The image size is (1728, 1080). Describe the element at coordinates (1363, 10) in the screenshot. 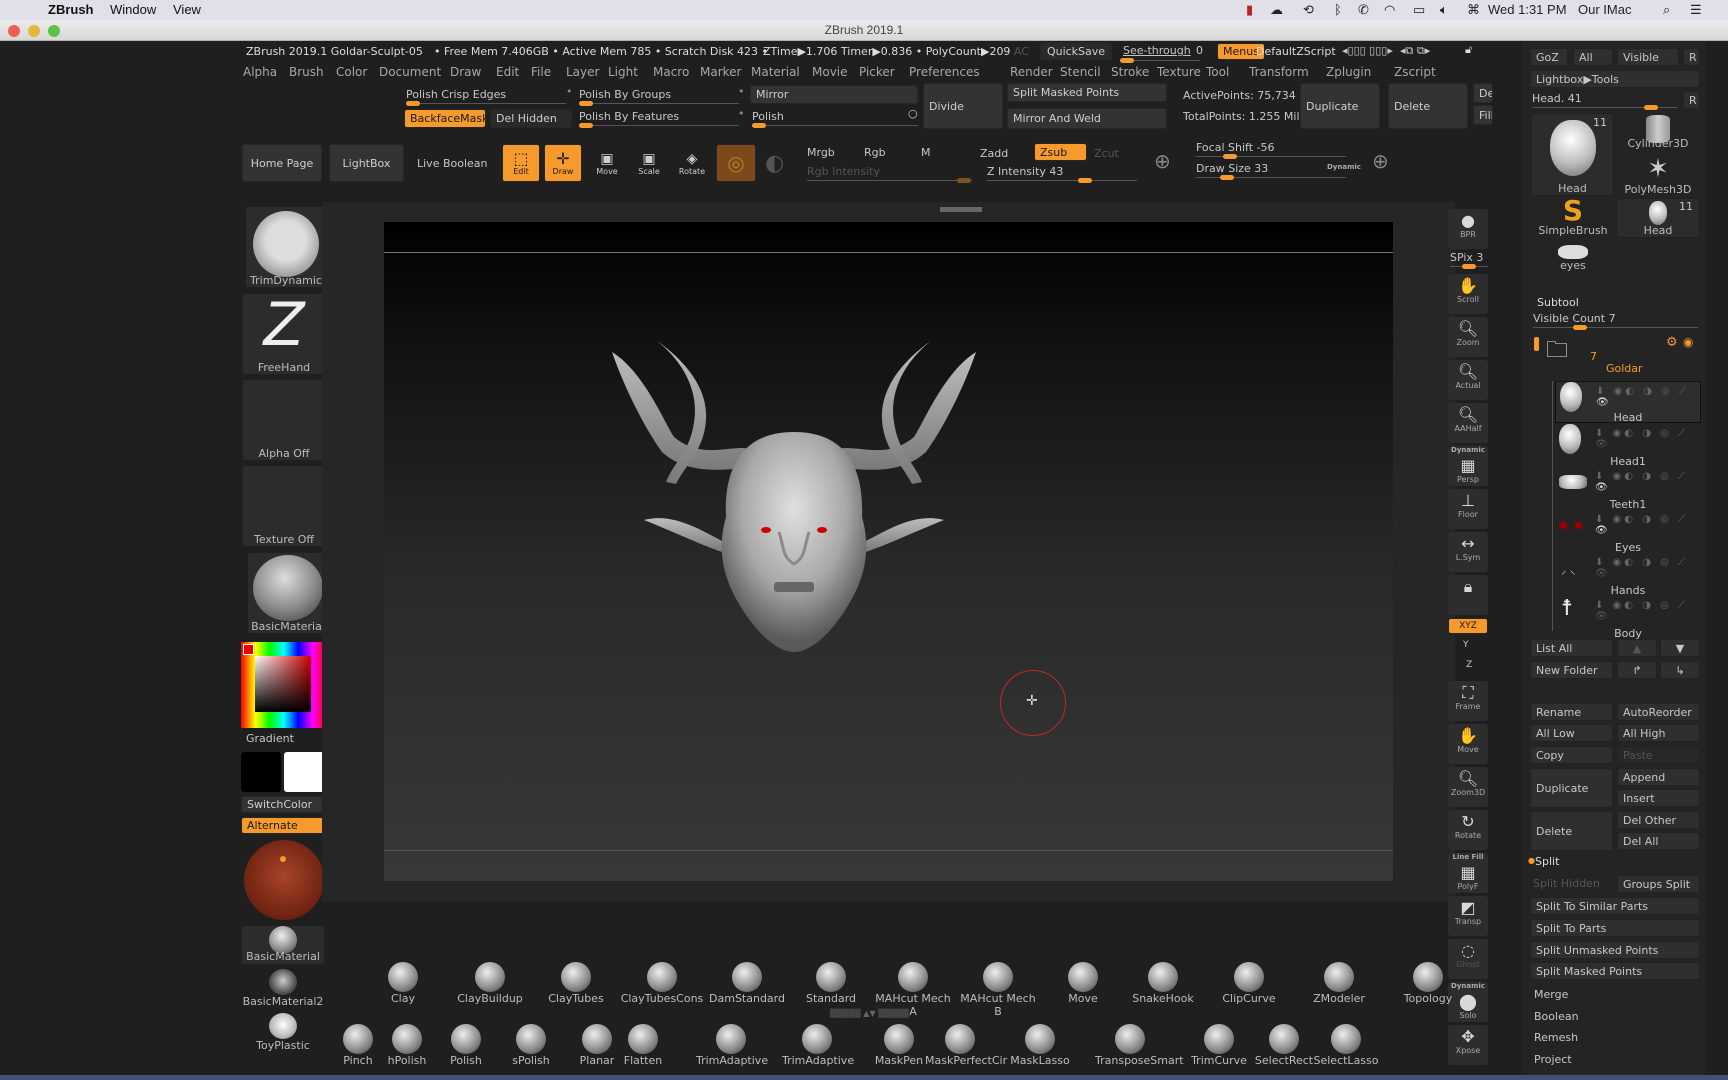

I see `phone-icon: ✆` at that location.